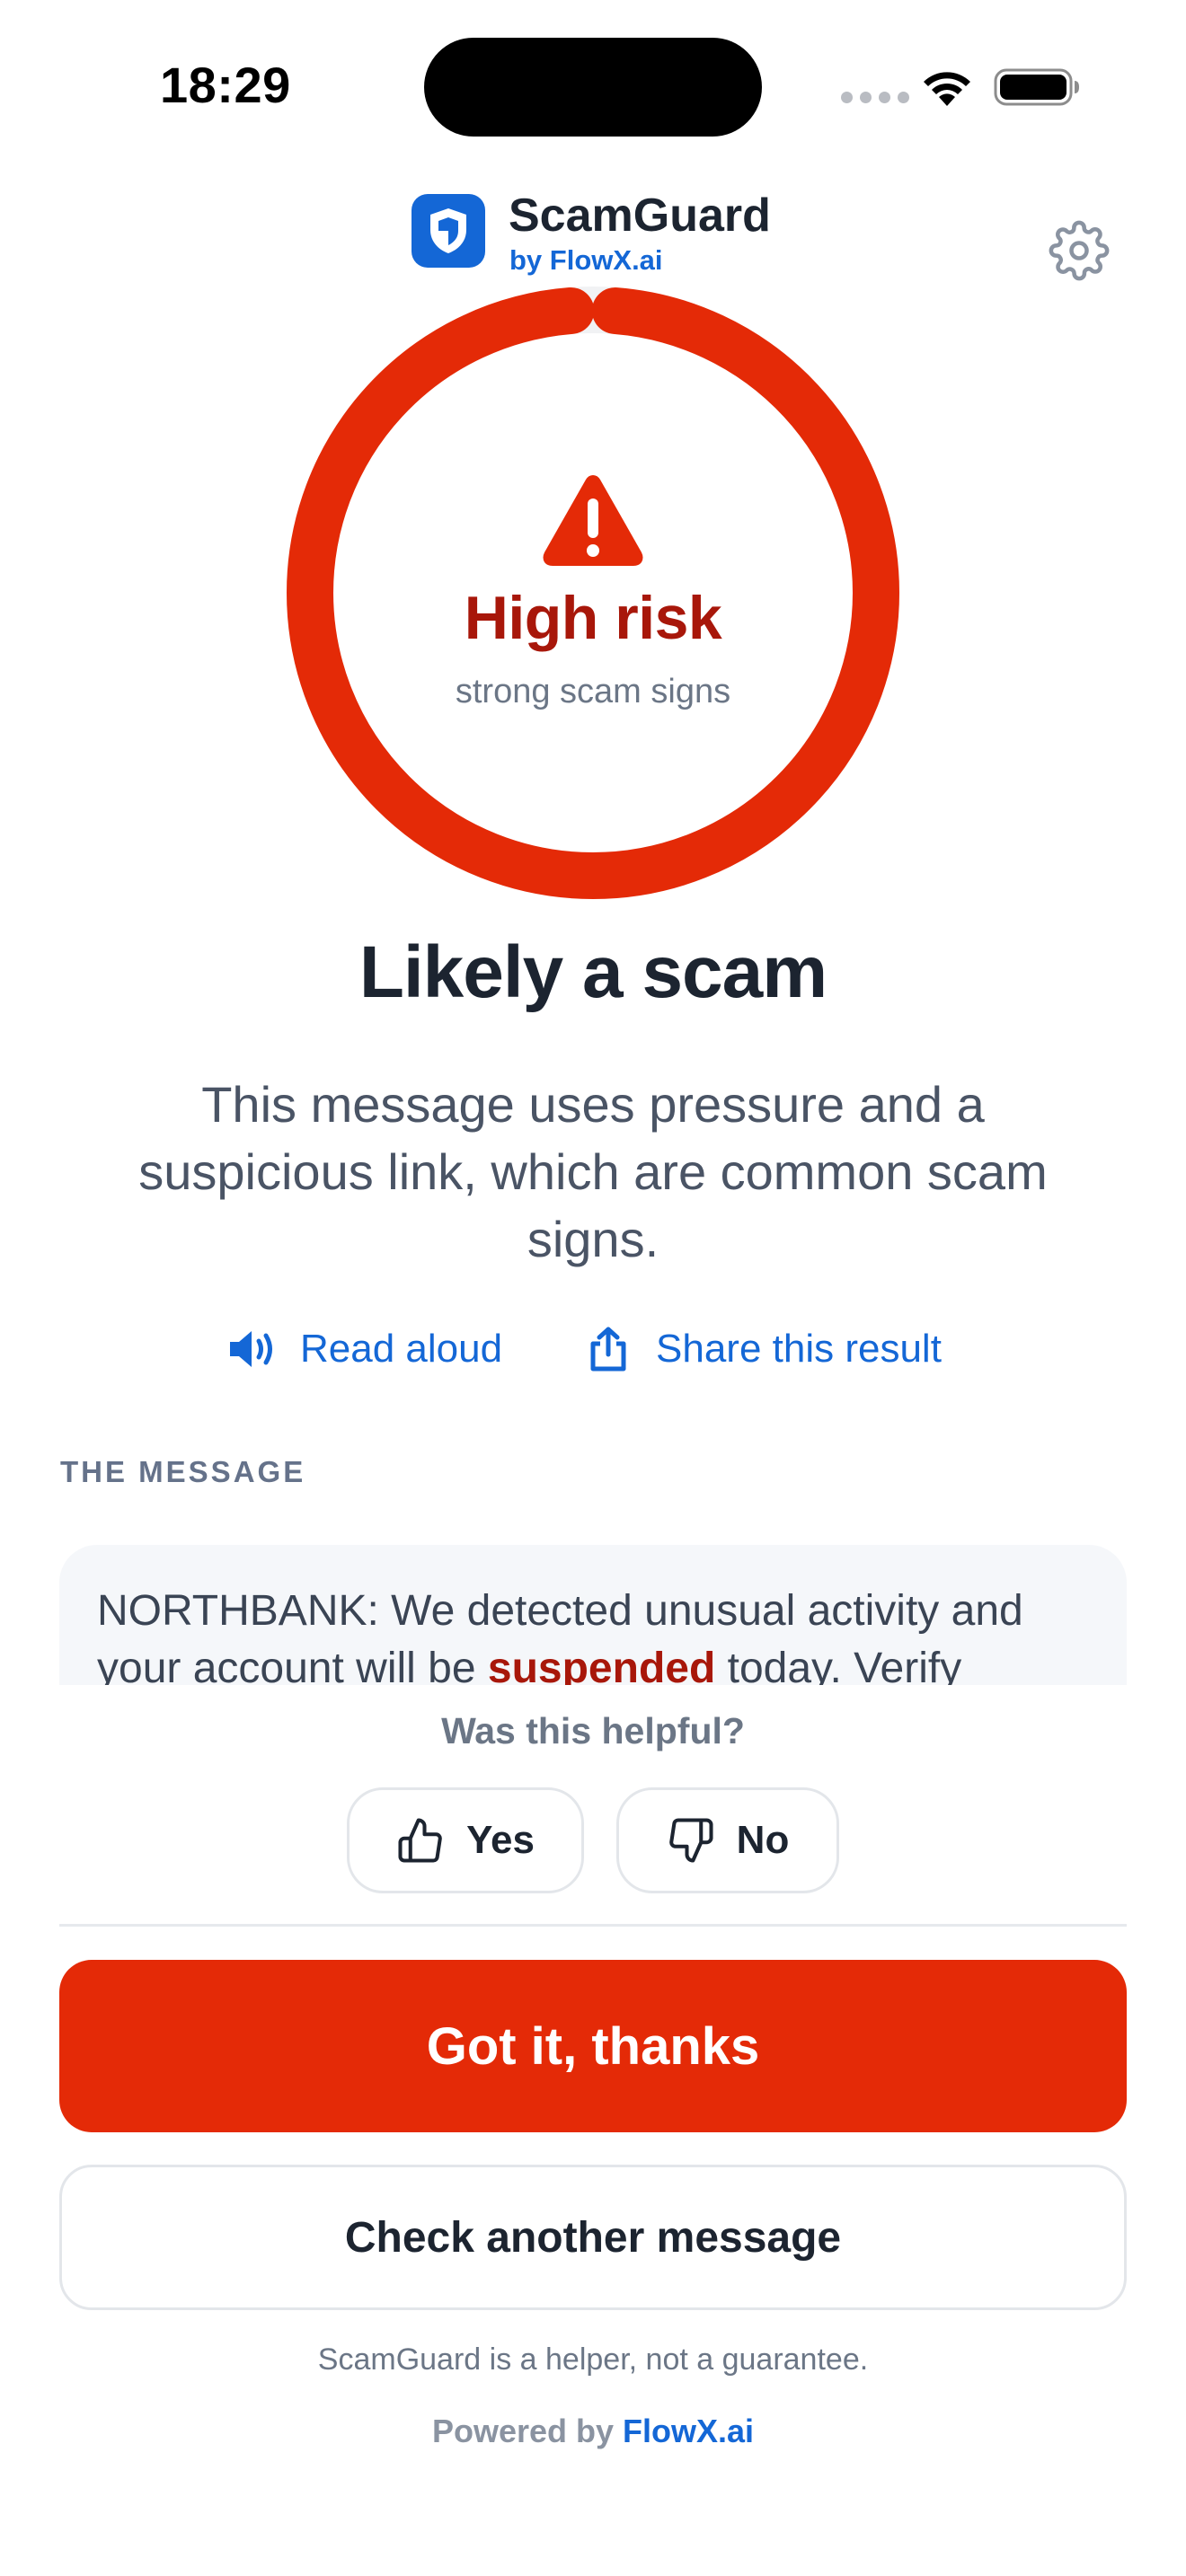 The image size is (1186, 2576). I want to click on powered-by: Powered by FlowX.ai, so click(593, 2431).